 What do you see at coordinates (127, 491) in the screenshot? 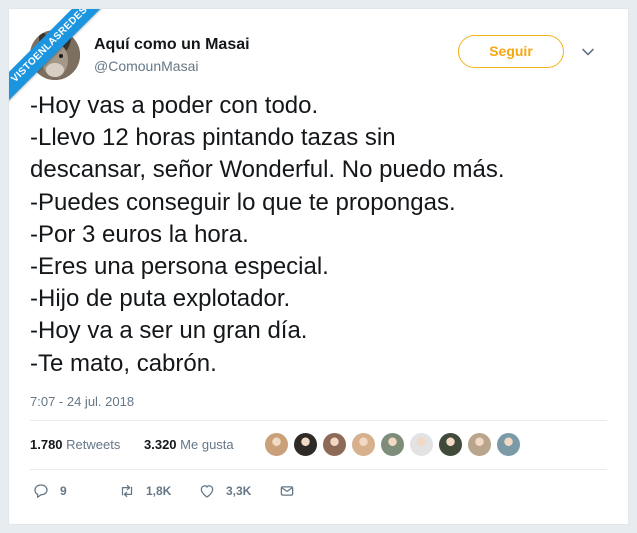
I see `retweet-icon` at bounding box center [127, 491].